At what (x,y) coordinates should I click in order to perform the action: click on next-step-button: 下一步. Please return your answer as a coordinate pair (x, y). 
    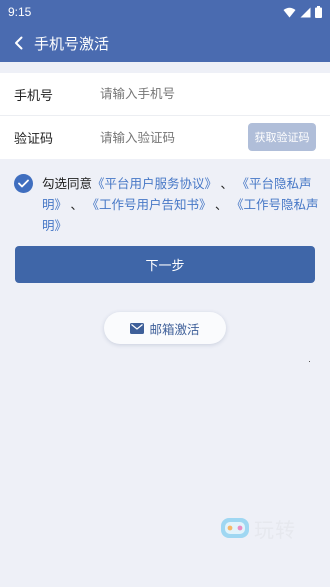
    Looking at the image, I should click on (165, 264).